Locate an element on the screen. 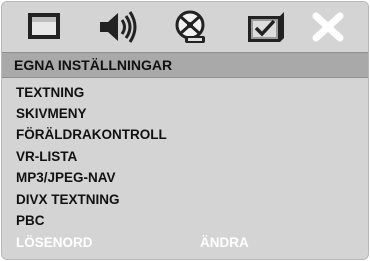 The width and height of the screenshot is (370, 261). audio-setup-icon is located at coordinates (118, 27).